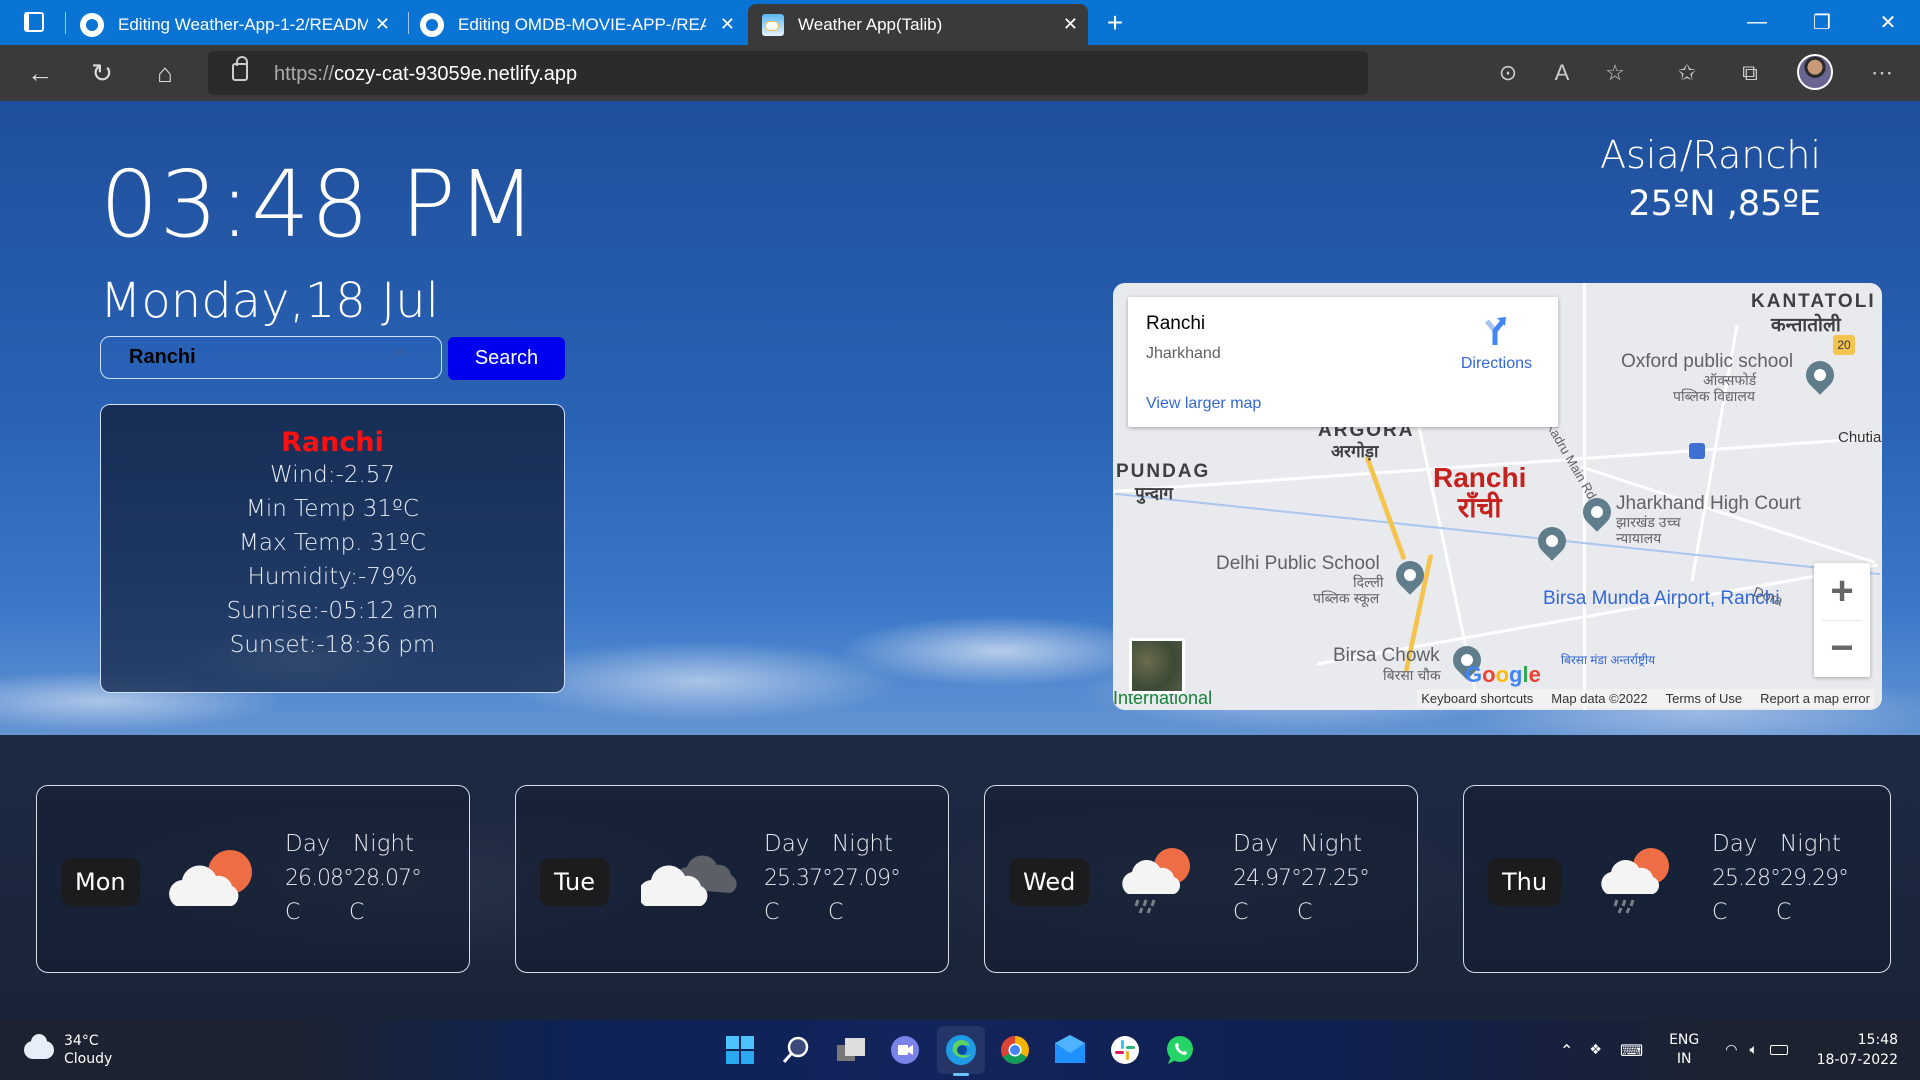 This screenshot has width=1920, height=1080. What do you see at coordinates (796, 1050) in the screenshot?
I see `taskbar-search-button` at bounding box center [796, 1050].